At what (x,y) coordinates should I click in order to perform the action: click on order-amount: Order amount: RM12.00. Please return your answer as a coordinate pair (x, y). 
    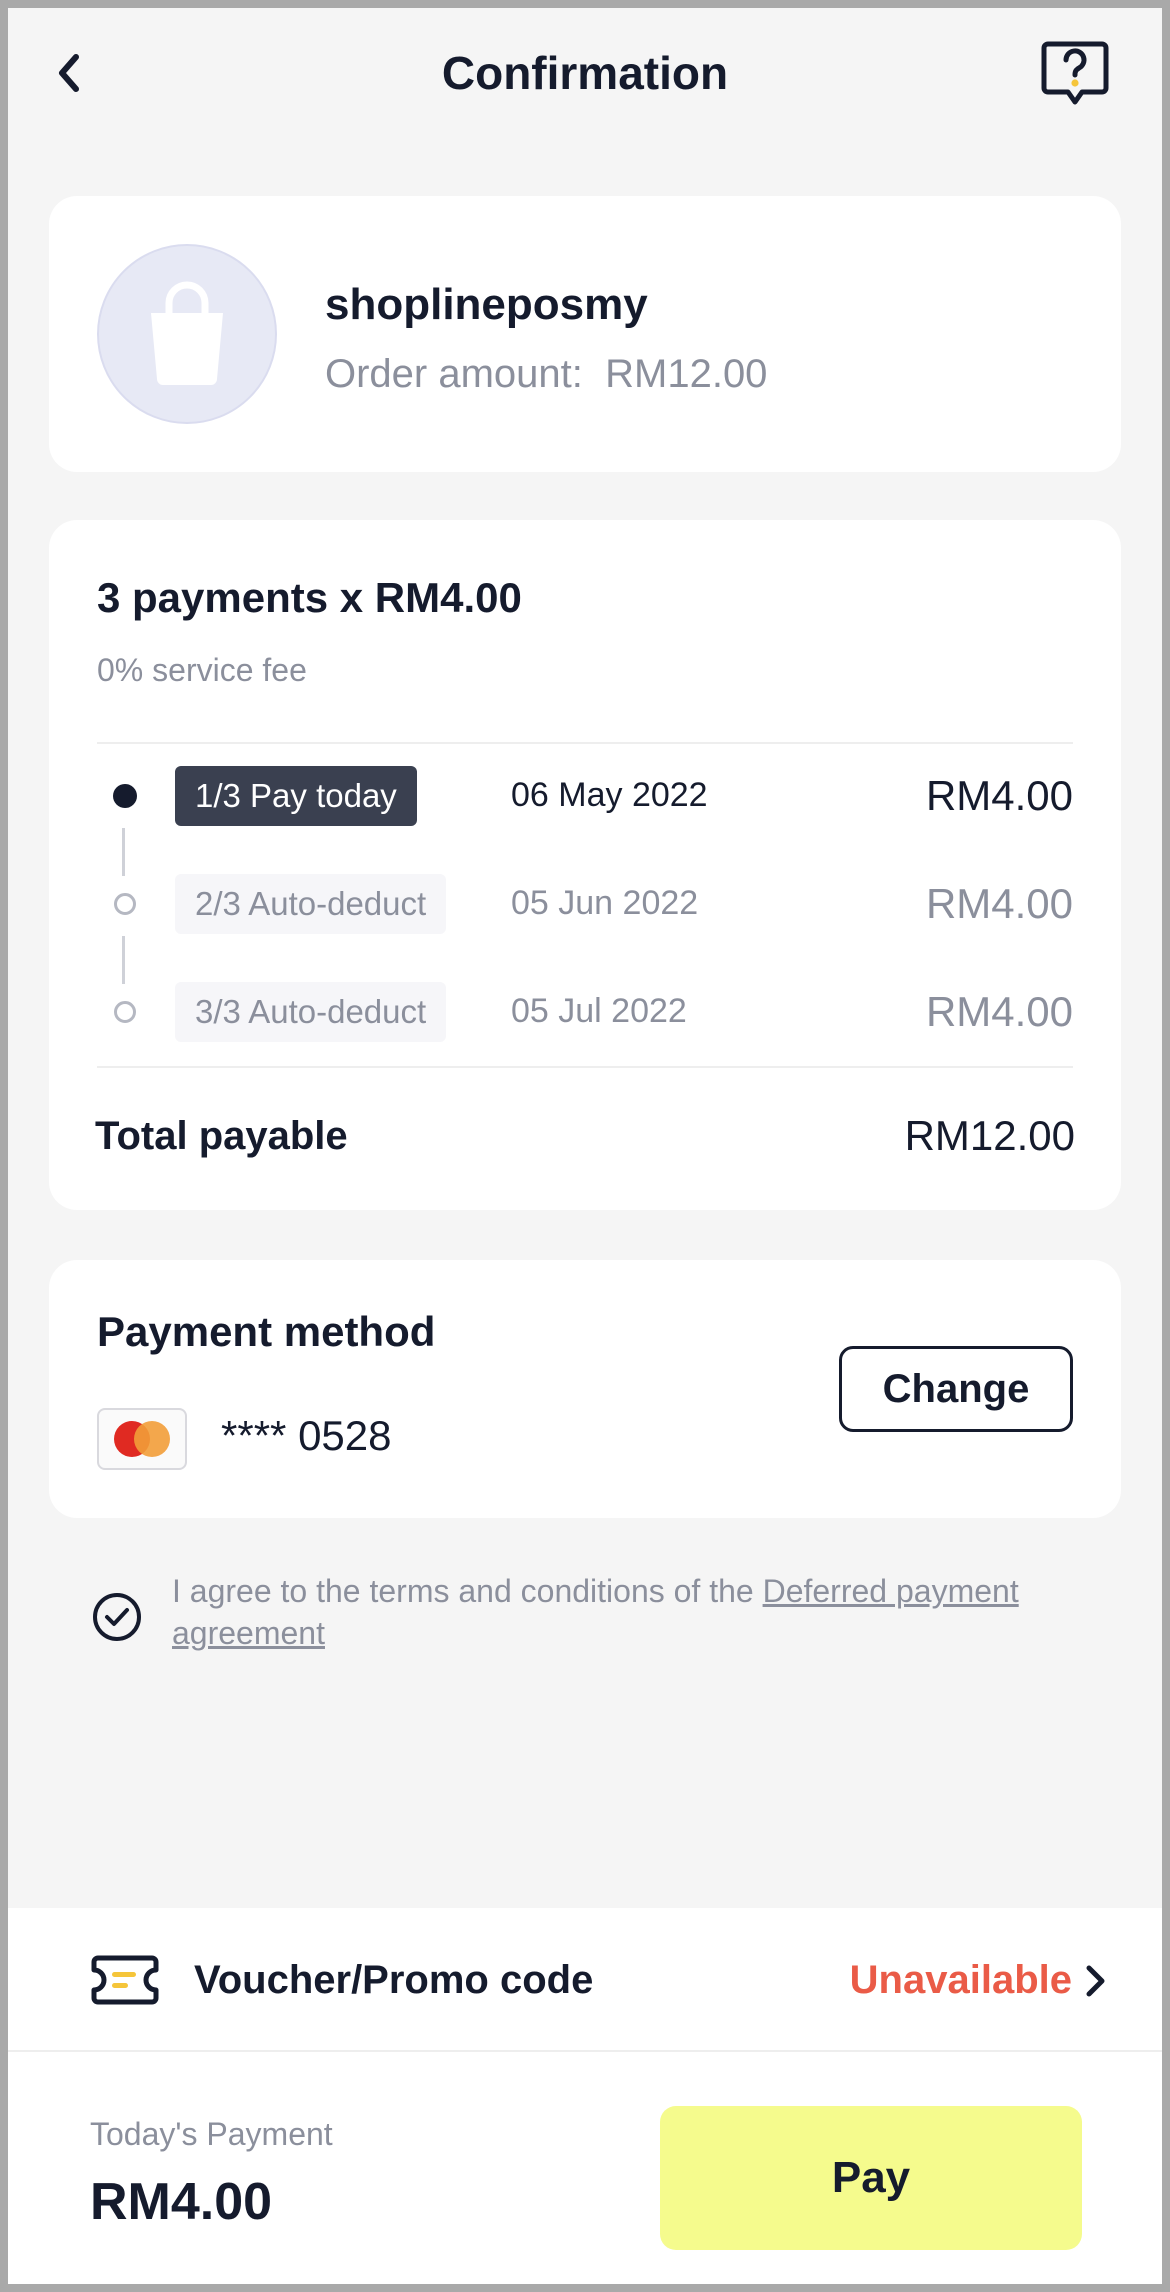
    Looking at the image, I should click on (546, 374).